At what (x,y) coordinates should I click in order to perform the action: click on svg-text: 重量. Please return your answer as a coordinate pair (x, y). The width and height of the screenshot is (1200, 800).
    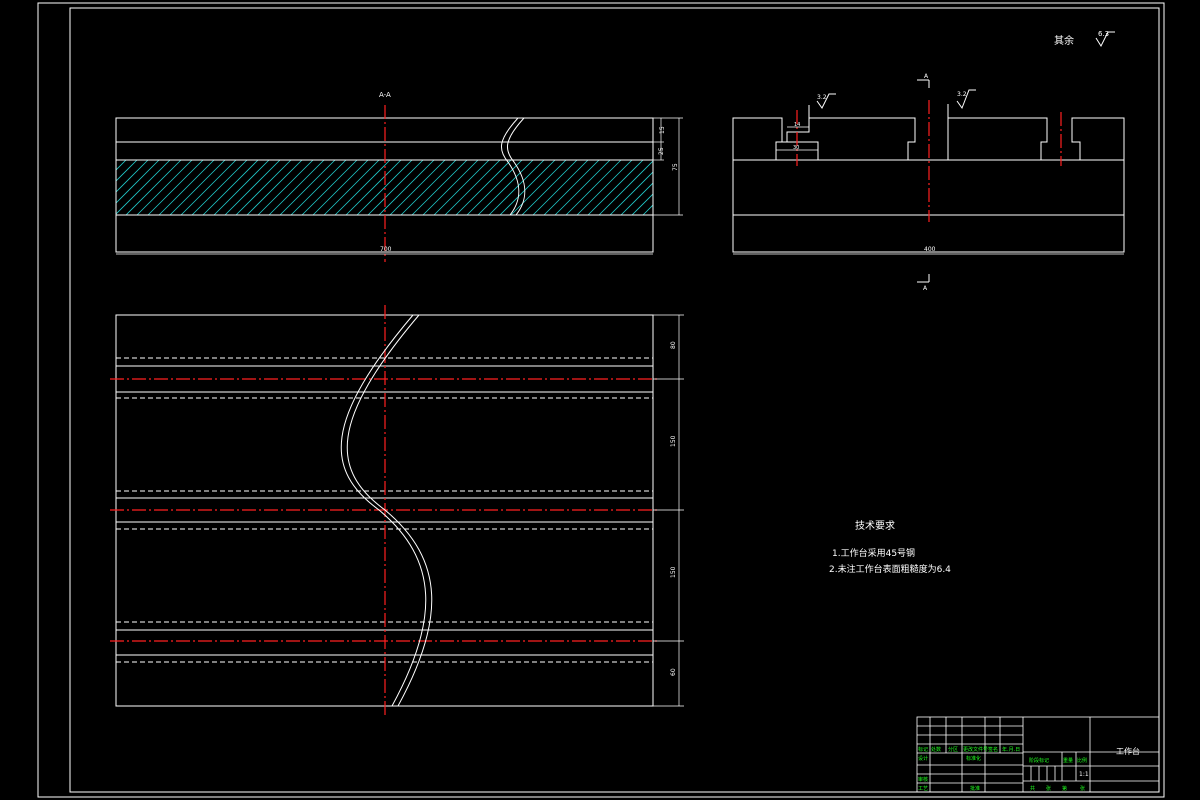
    Looking at the image, I should click on (1068, 760).